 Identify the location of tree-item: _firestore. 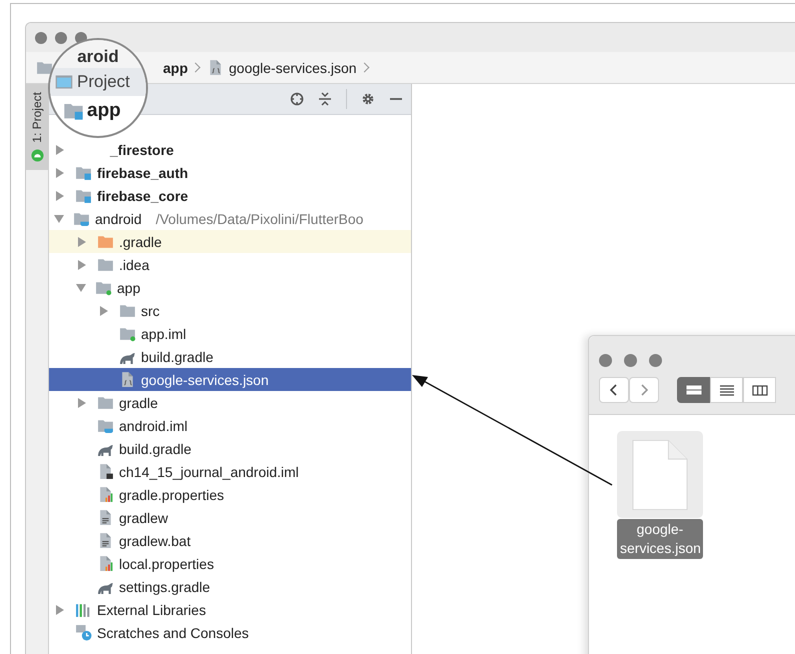
(230, 149).